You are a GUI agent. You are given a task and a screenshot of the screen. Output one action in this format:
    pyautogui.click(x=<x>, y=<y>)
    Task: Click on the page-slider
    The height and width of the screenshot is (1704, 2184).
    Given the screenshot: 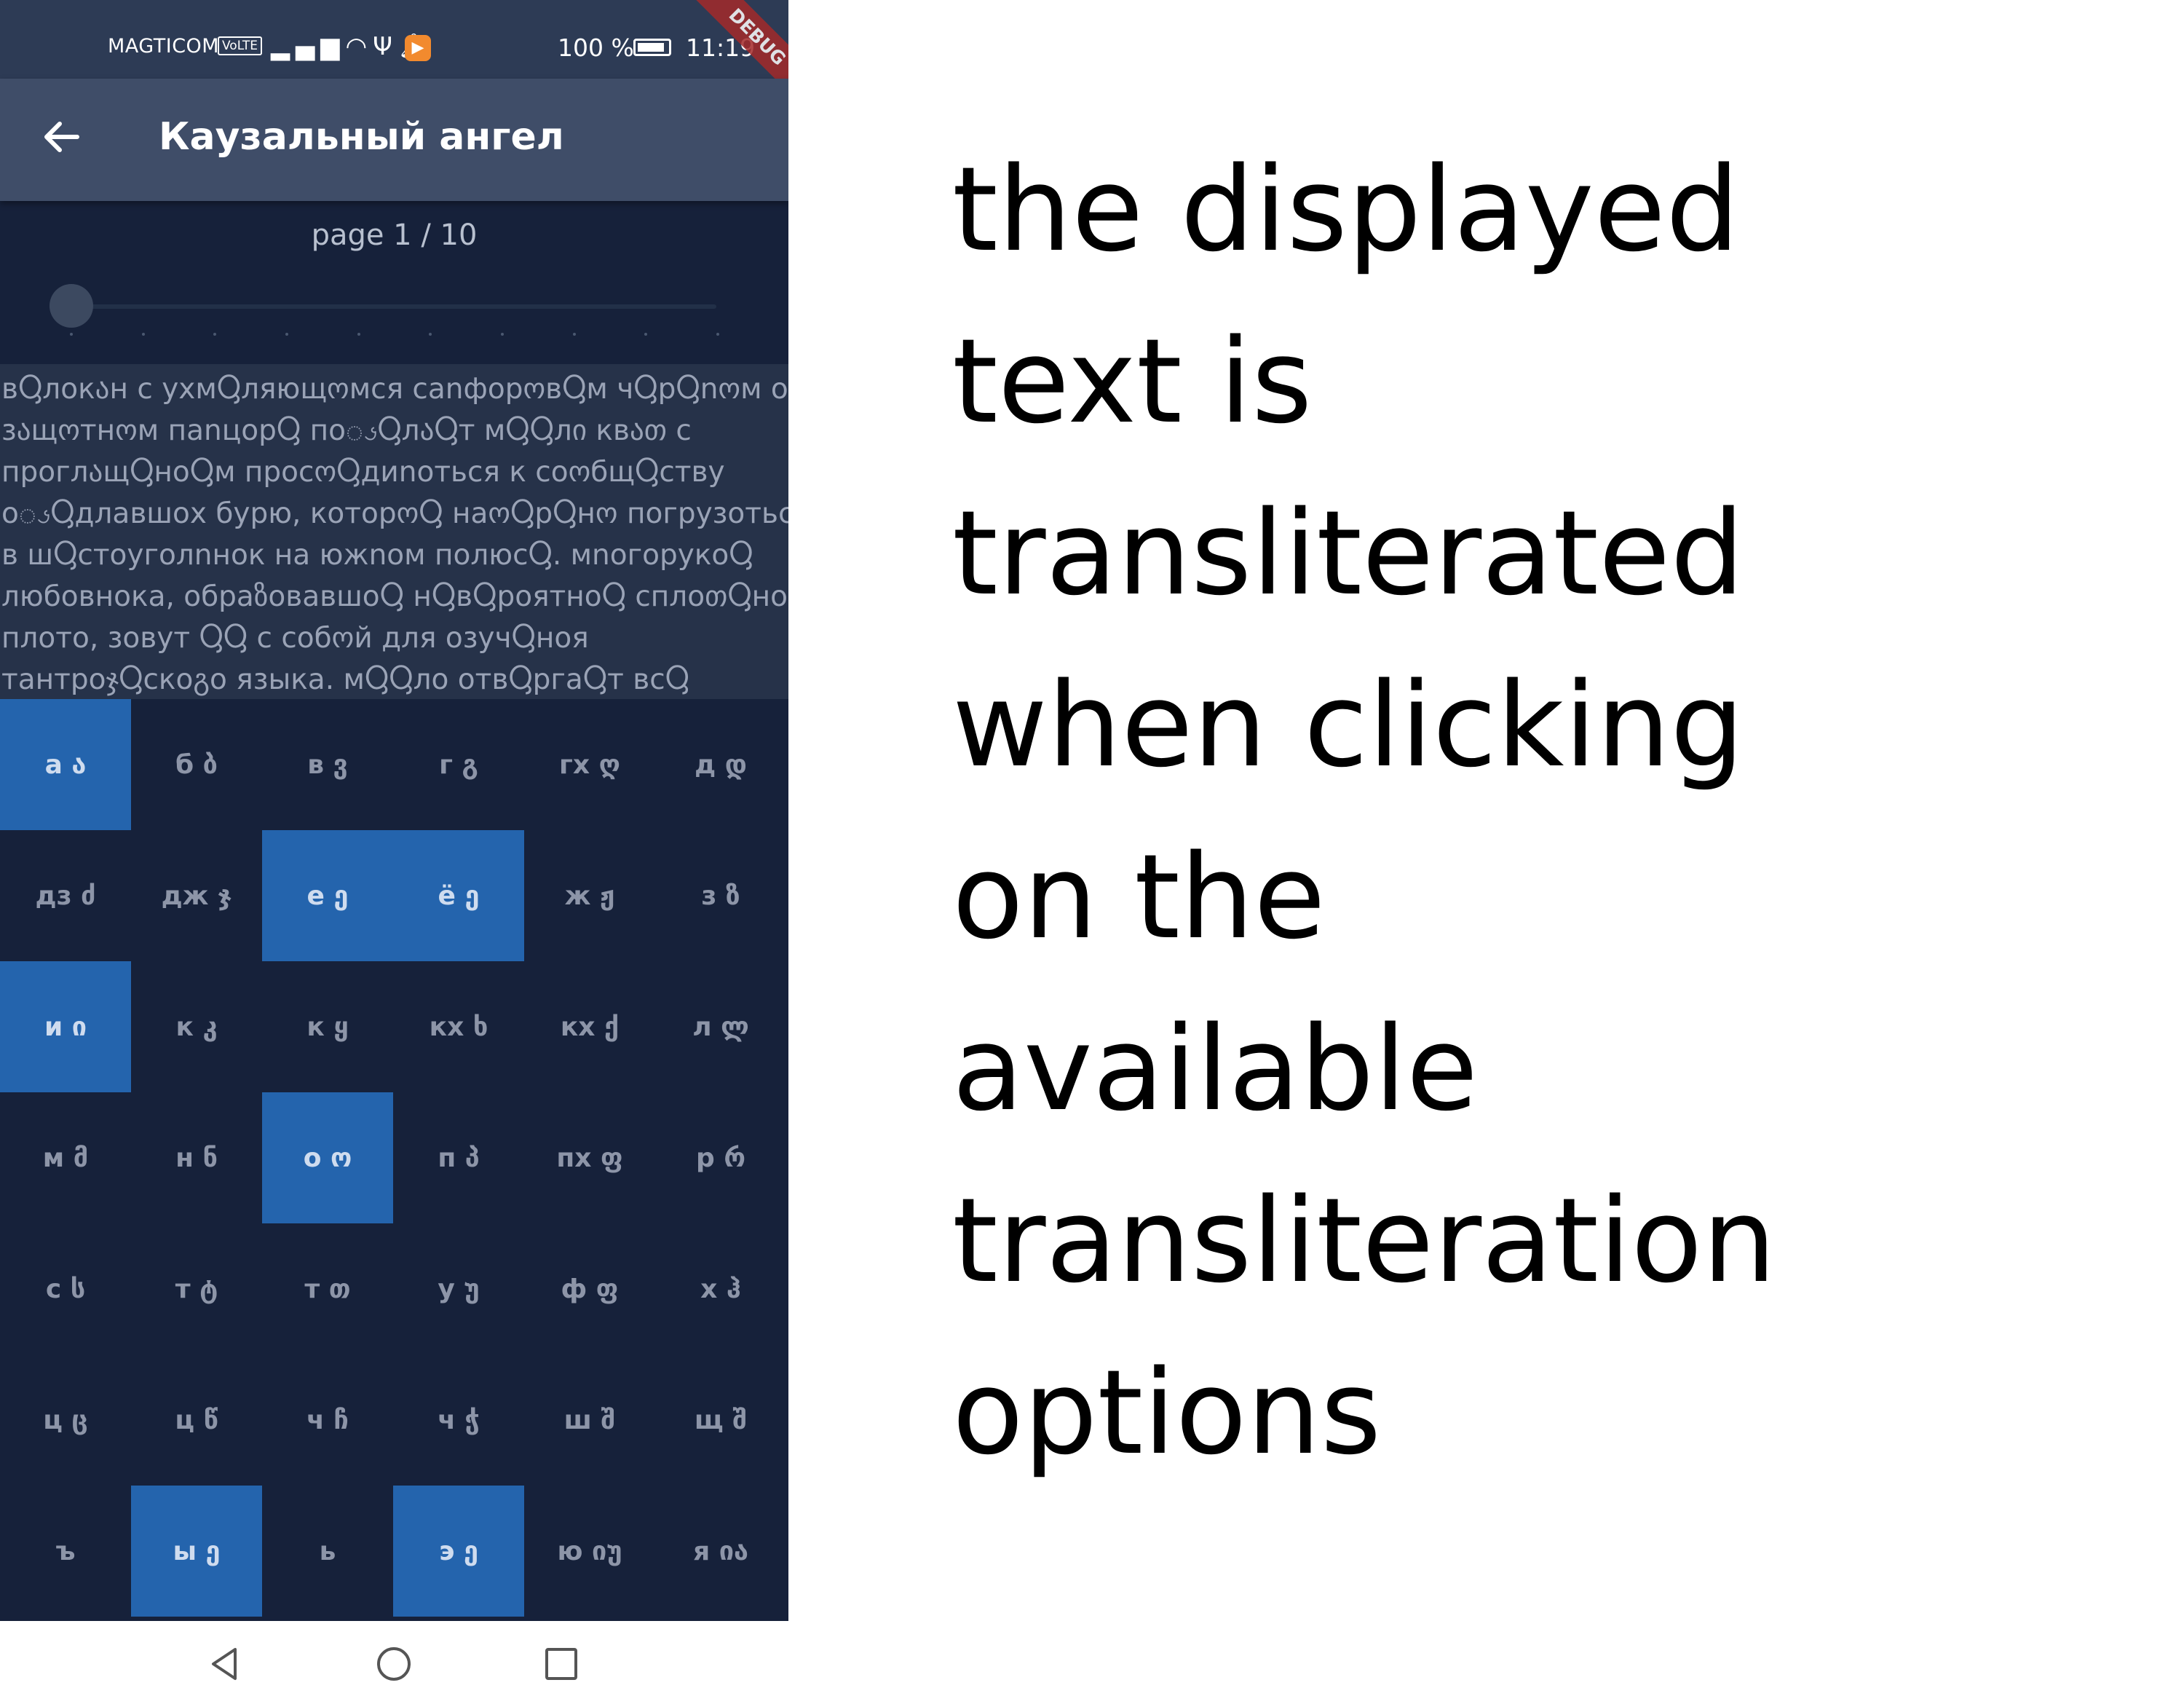 What is the action you would take?
    pyautogui.click(x=384, y=306)
    